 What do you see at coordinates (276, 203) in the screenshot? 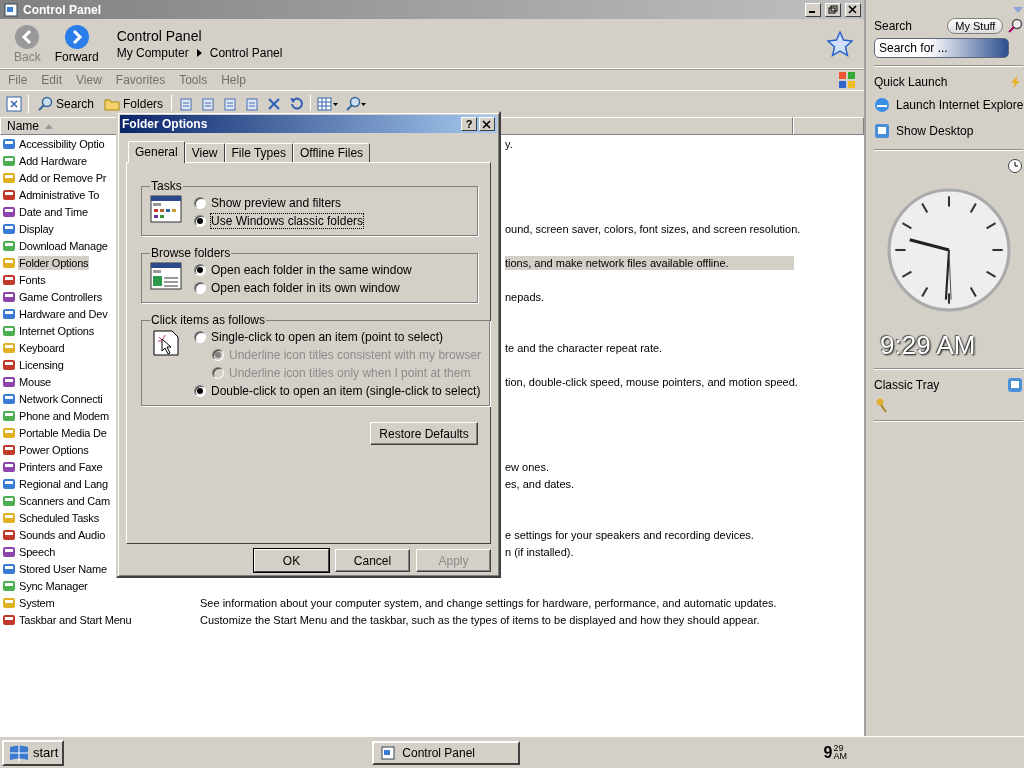
I see `option-label: Show preview and filters` at bounding box center [276, 203].